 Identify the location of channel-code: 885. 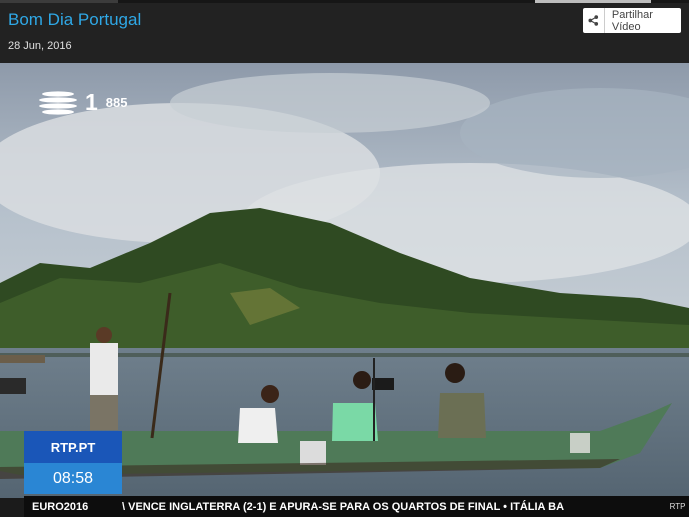
(116, 102).